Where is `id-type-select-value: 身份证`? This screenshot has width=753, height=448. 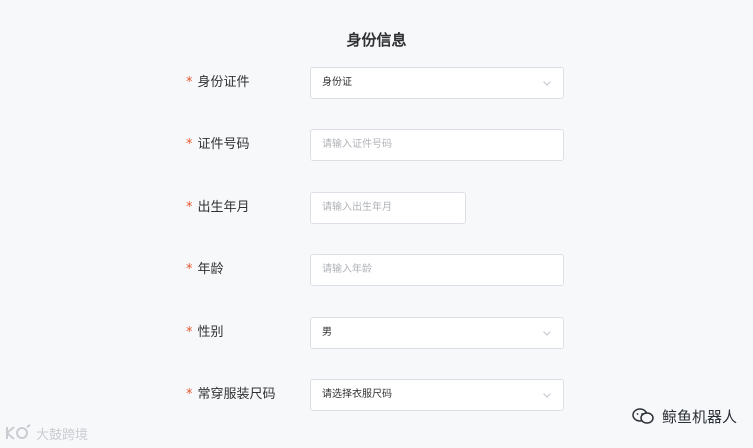 id-type-select-value: 身份证 is located at coordinates (337, 82).